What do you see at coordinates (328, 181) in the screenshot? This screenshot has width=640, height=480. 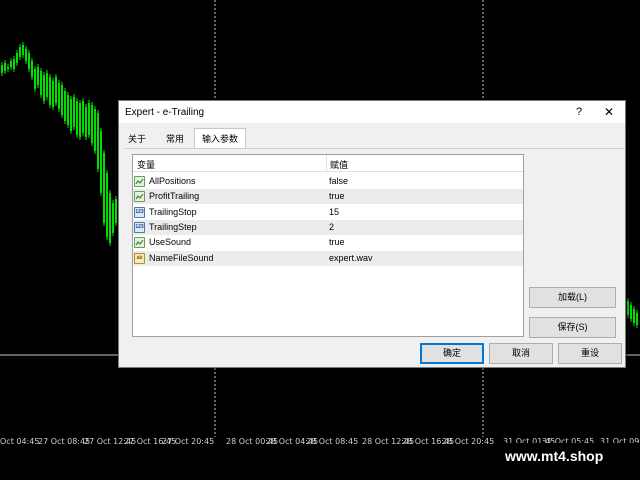 I see `parameter-row: AllPositions false` at bounding box center [328, 181].